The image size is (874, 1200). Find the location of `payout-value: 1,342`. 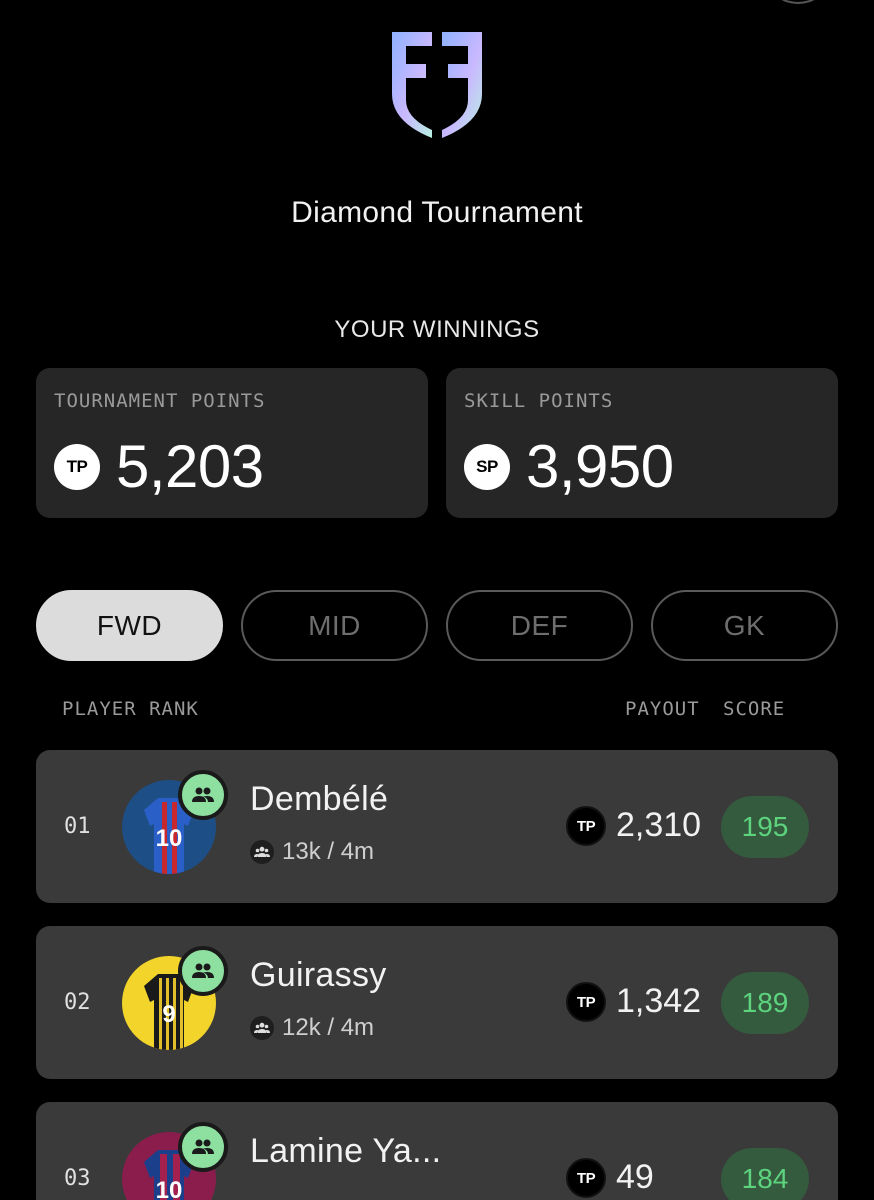

payout-value: 1,342 is located at coordinates (659, 1001).